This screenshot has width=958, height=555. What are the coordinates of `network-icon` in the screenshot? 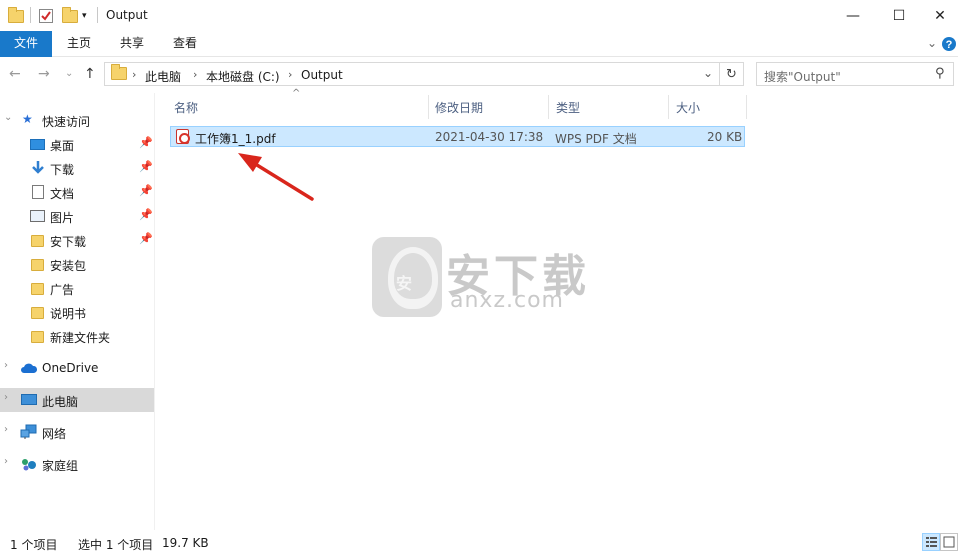 It's located at (28, 431).